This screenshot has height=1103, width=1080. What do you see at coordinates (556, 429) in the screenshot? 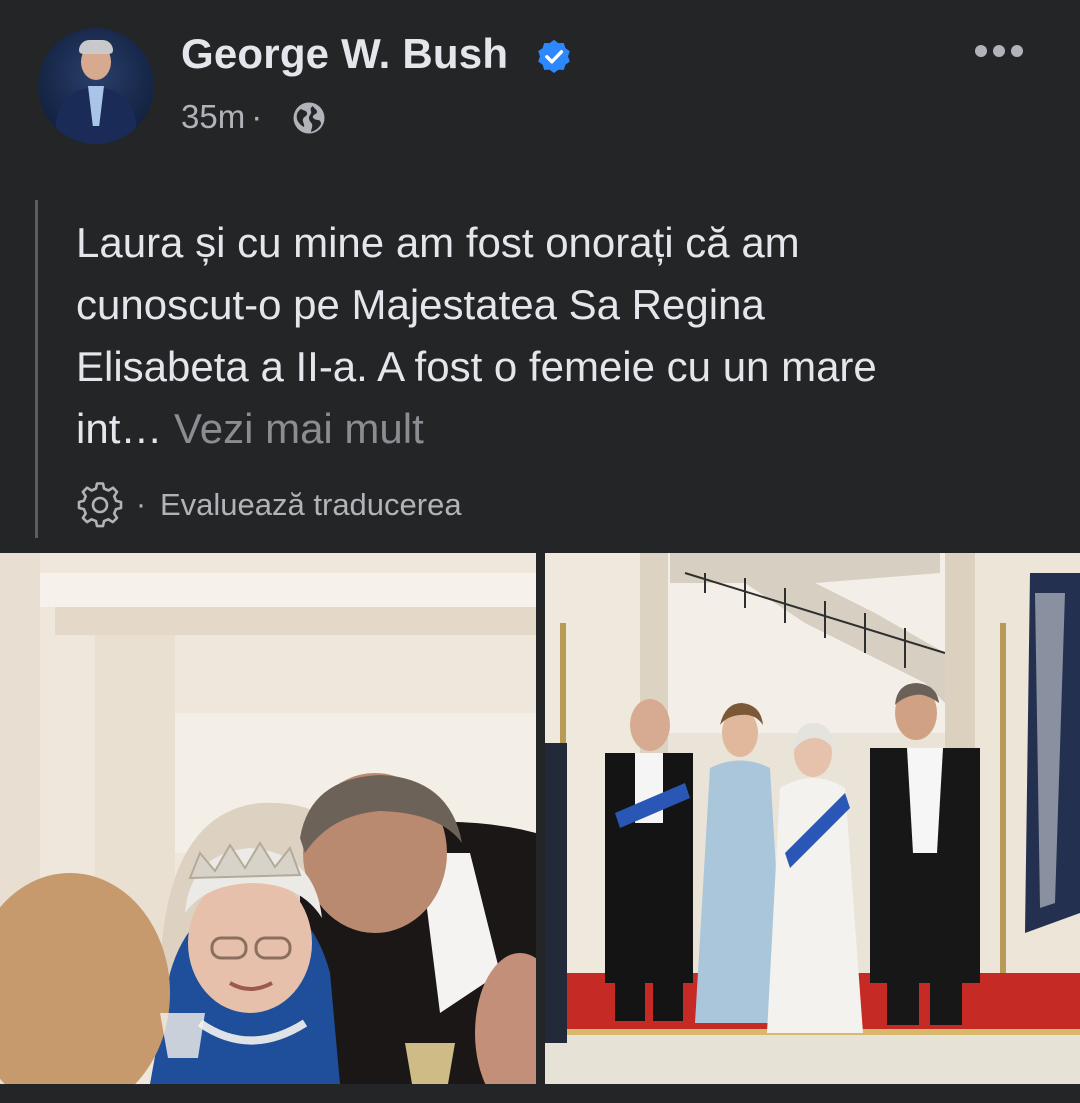
I see `post-text-line-last: int… Vezi mai mult` at bounding box center [556, 429].